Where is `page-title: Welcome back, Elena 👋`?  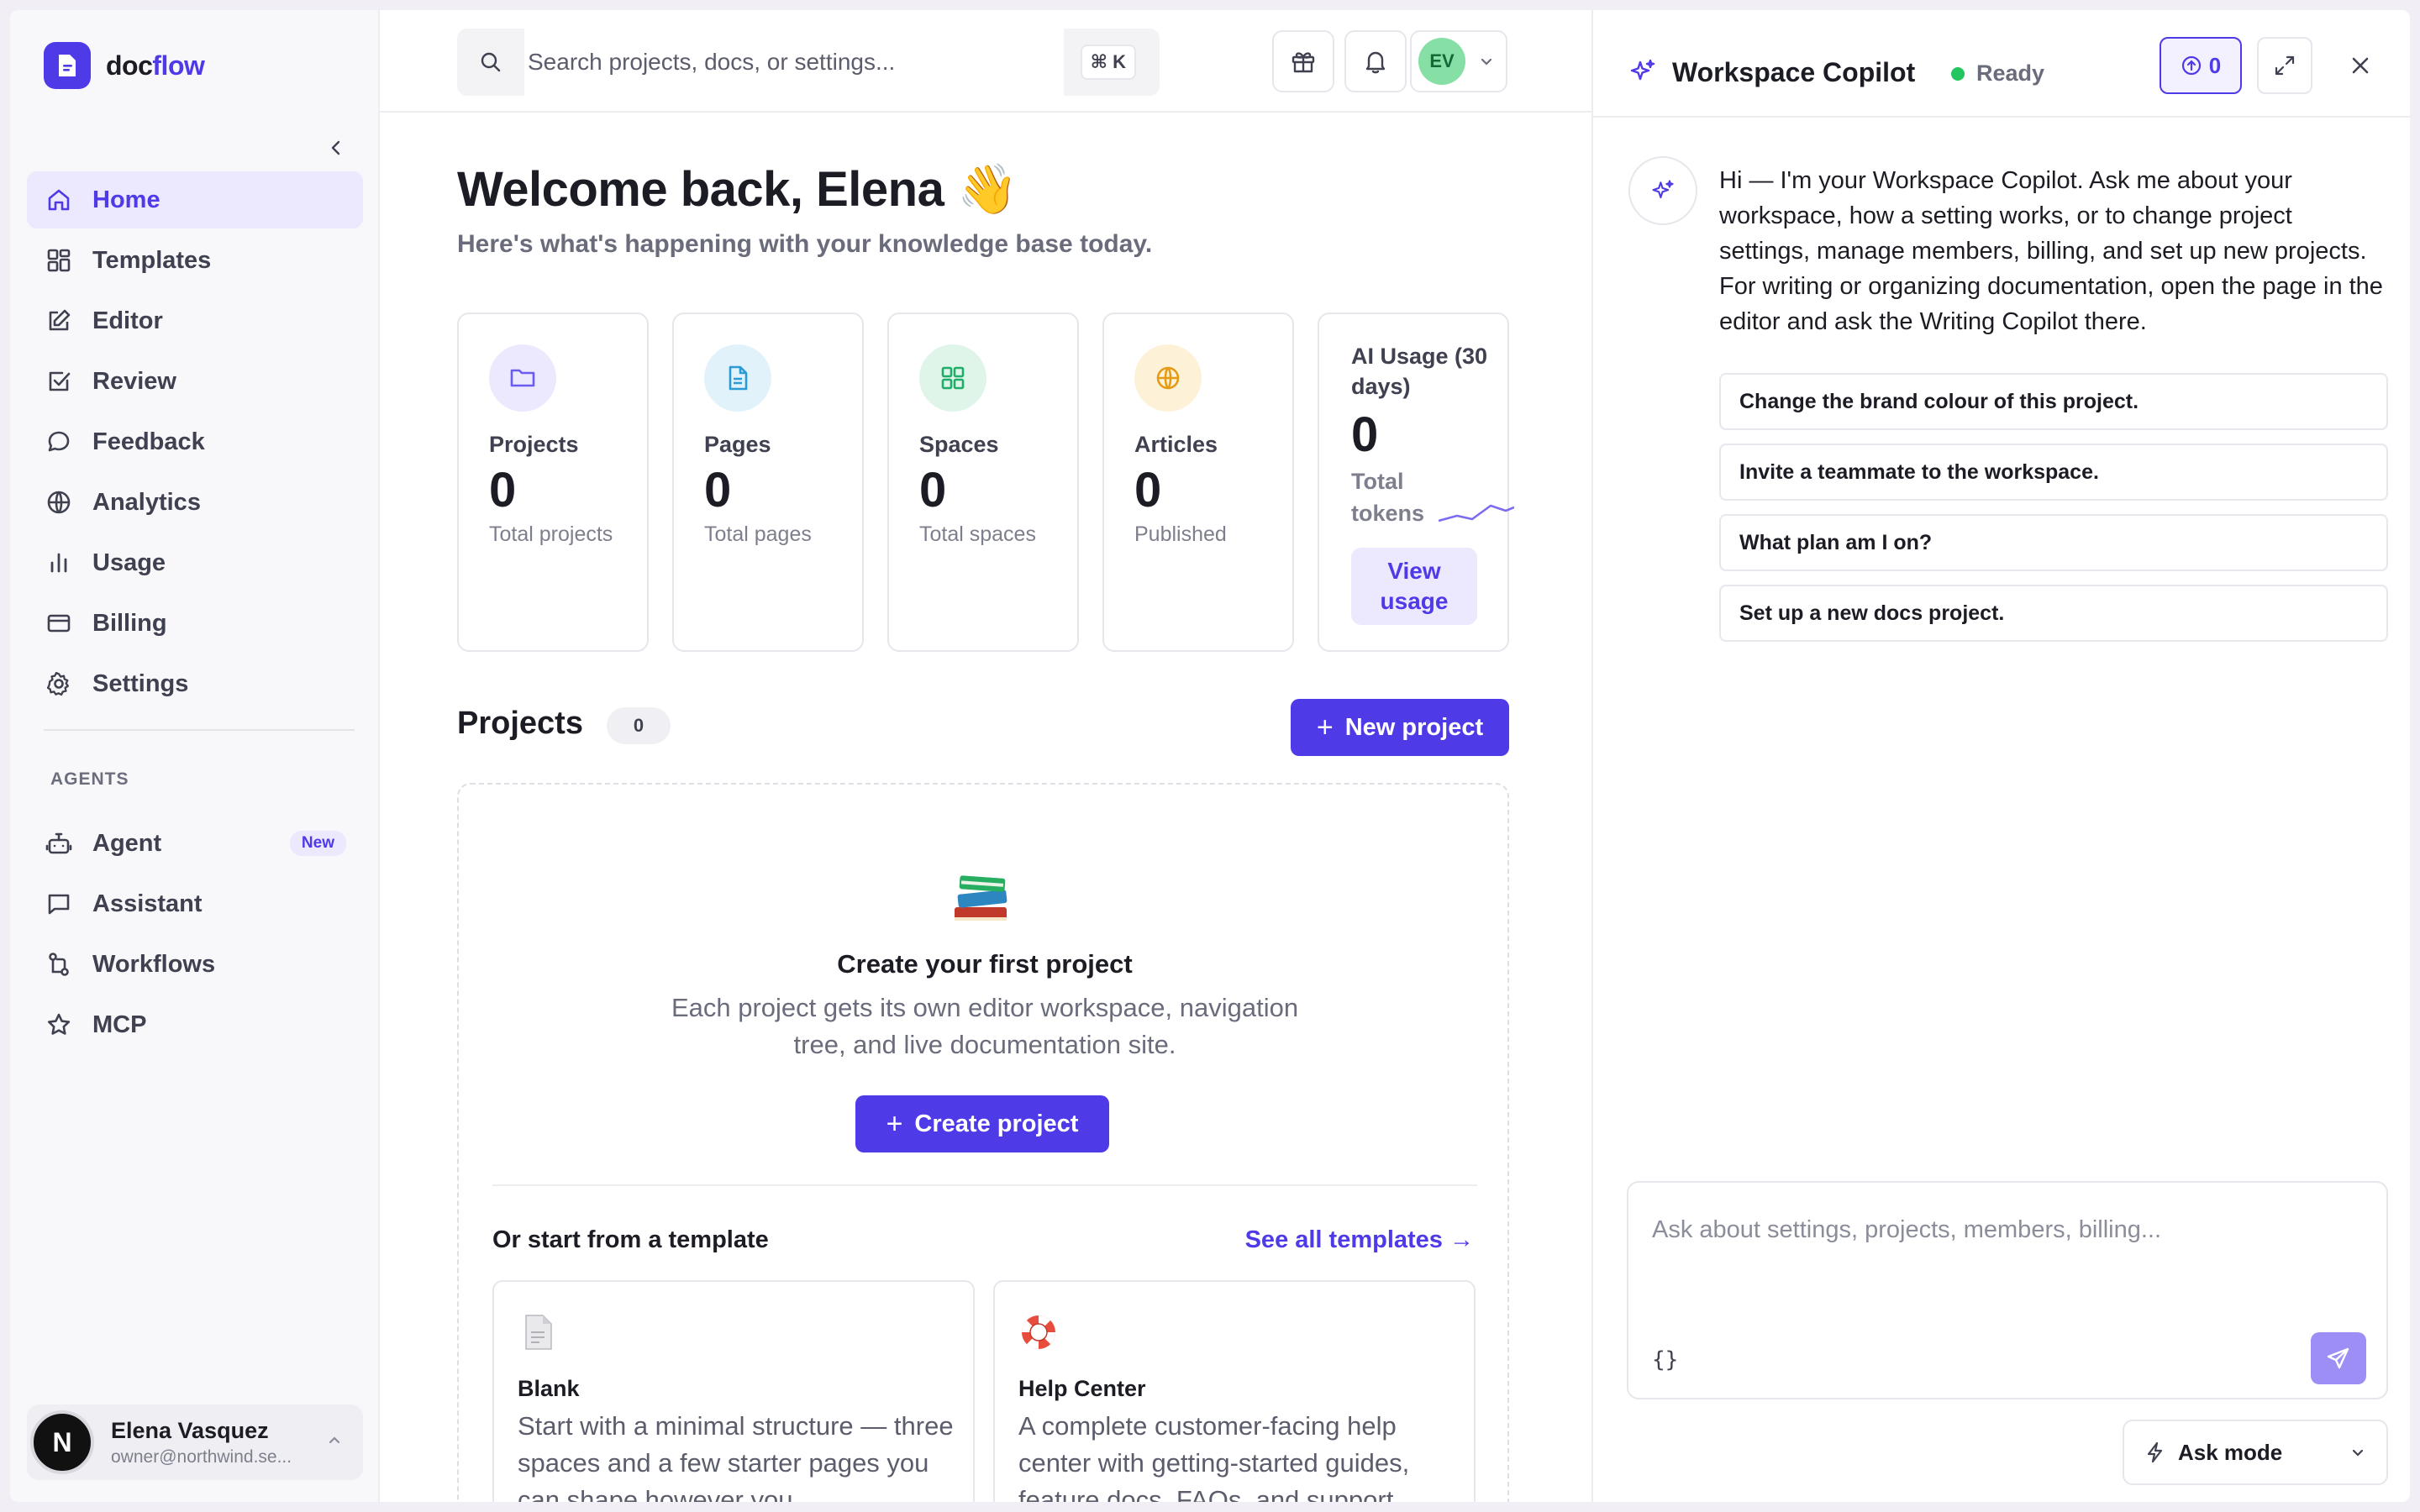 page-title: Welcome back, Elena 👋 is located at coordinates (737, 189).